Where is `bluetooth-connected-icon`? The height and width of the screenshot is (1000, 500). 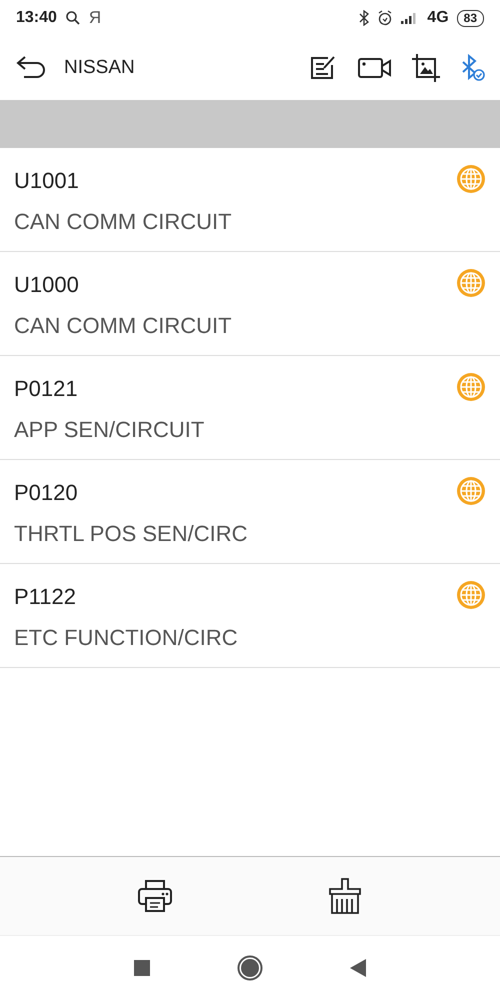
bluetooth-connected-icon is located at coordinates (473, 68).